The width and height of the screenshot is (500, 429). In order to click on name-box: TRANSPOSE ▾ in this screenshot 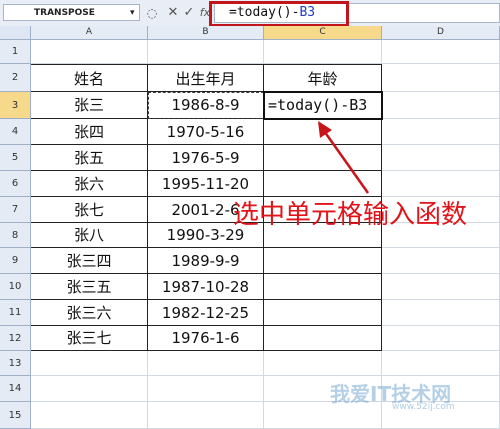, I will do `click(71, 12)`.